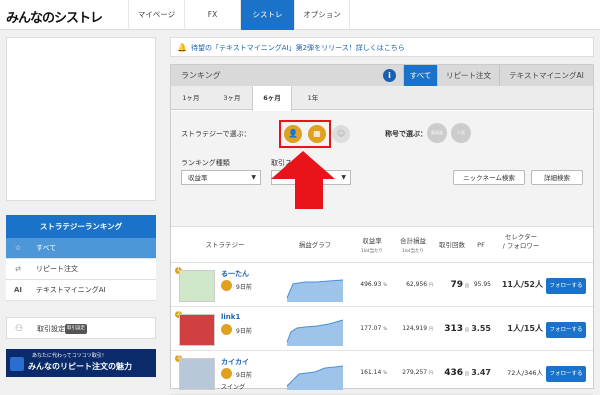  Describe the element at coordinates (489, 177) in the screenshot. I see `nickname-search-button: ニックネーム検索` at that location.